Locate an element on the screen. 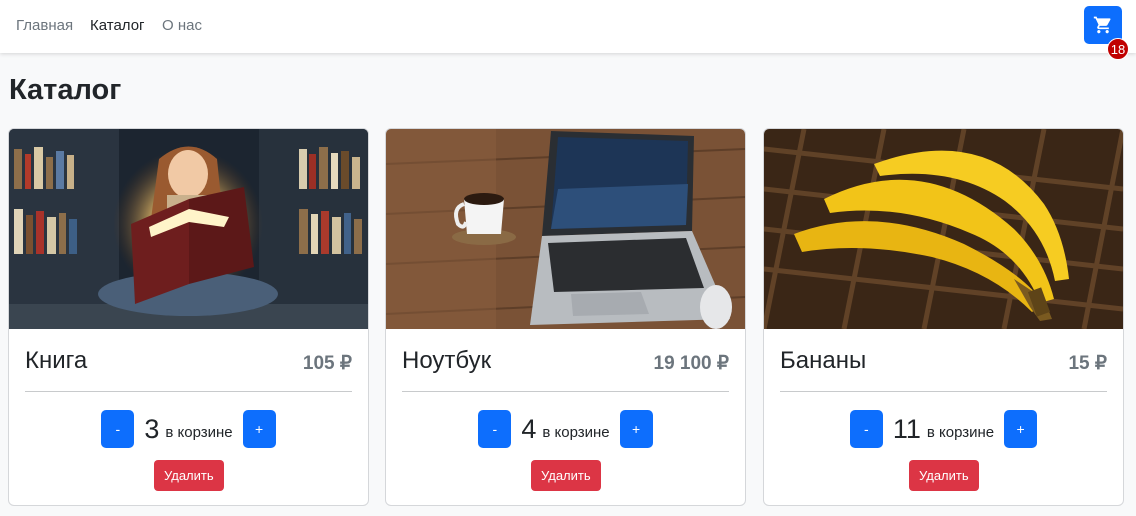  product-image-book is located at coordinates (188, 229).